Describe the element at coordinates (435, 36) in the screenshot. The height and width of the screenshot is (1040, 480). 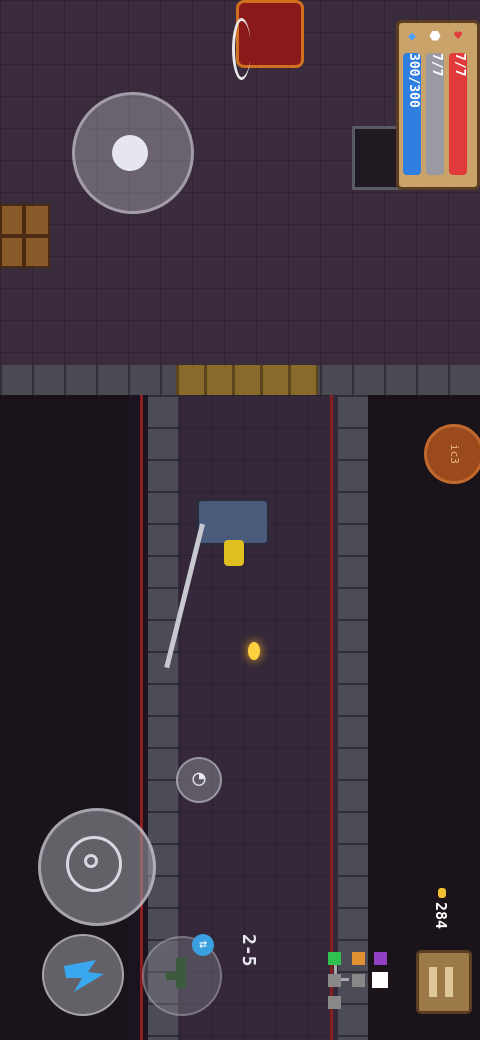
I see `shield-icon: ⬣` at that location.